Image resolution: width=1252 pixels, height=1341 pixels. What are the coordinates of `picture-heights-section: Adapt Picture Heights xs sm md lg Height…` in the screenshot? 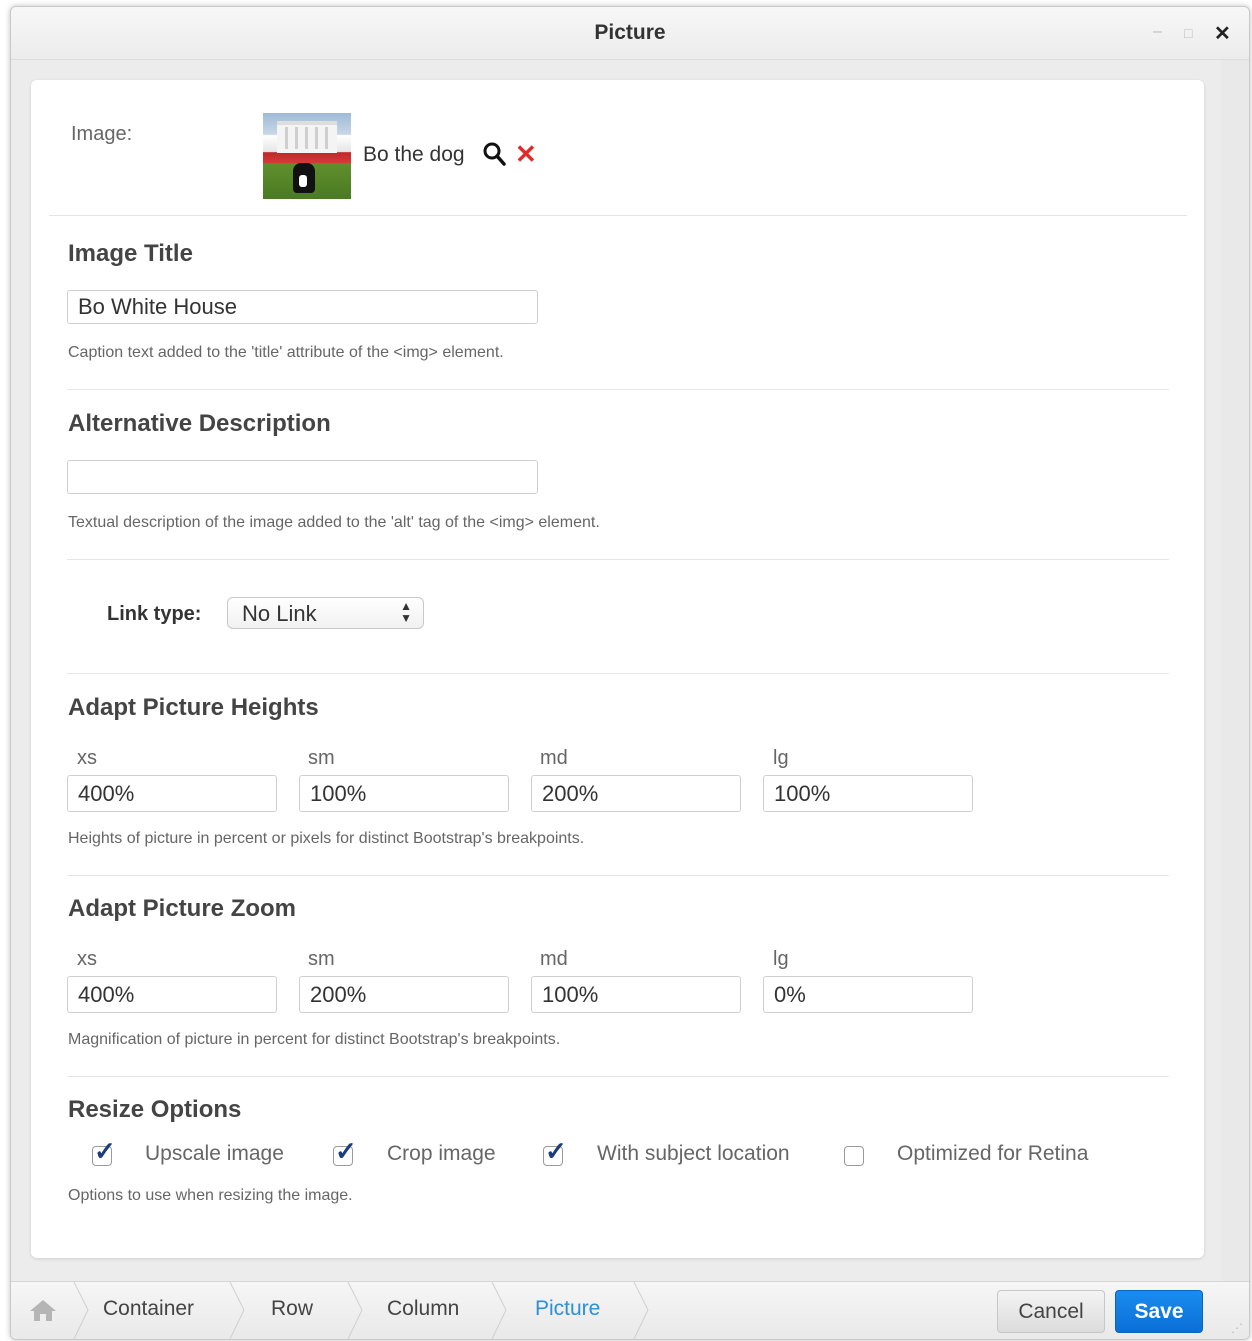 It's located at (618, 785).